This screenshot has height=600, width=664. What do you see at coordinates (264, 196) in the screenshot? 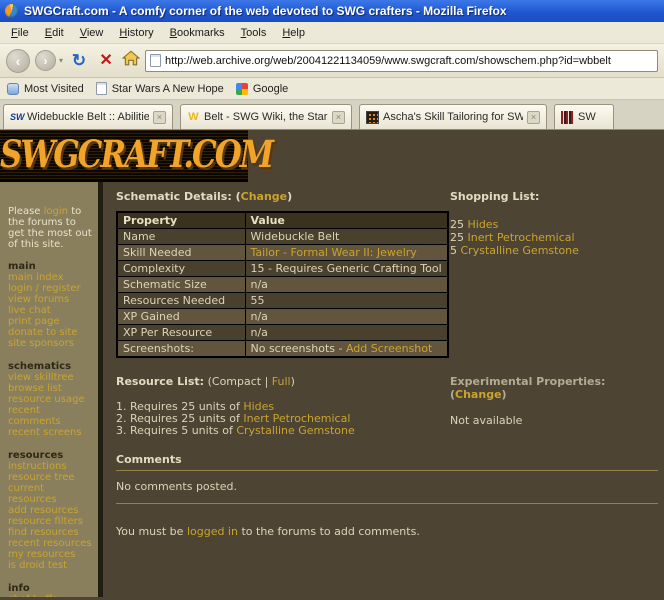
I see `change-schematic-link: Change` at bounding box center [264, 196].